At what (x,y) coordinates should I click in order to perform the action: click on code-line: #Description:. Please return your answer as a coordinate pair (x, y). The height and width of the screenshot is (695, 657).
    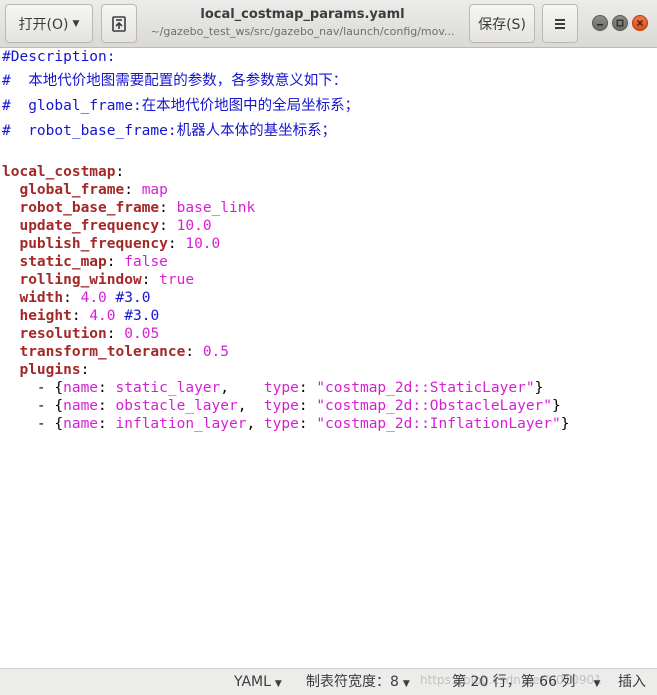
    Looking at the image, I should click on (59, 57).